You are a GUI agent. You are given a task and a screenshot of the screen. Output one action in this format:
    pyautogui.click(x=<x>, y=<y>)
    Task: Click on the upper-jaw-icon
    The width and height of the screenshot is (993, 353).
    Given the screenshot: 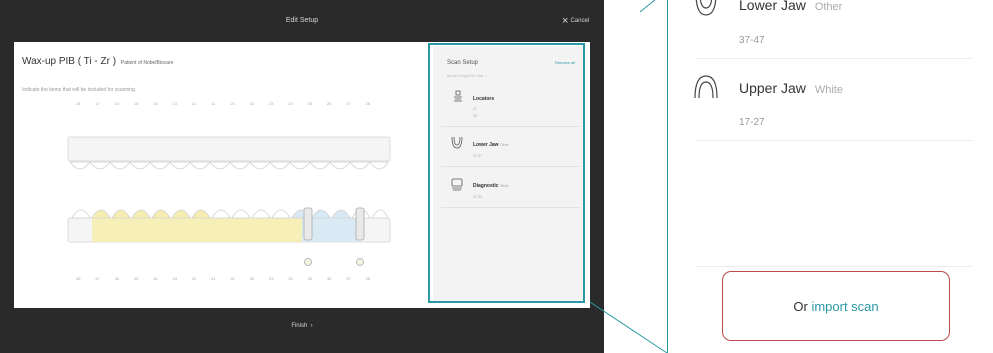 What is the action you would take?
    pyautogui.click(x=706, y=87)
    